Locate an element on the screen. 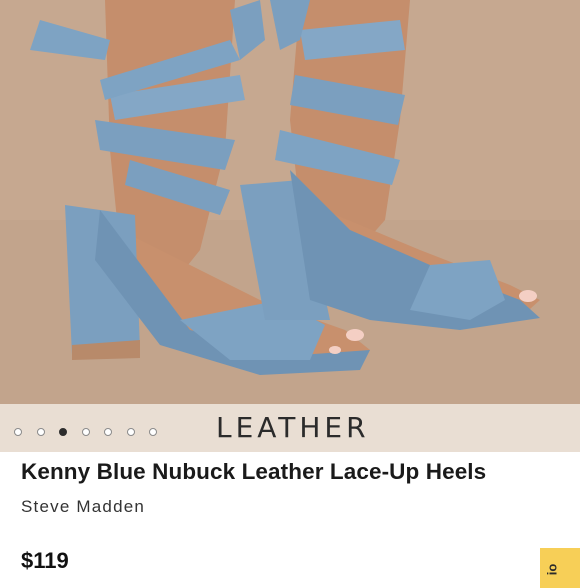 Image resolution: width=580 pixels, height=588 pixels. carousel-pagination is located at coordinates (93, 432).